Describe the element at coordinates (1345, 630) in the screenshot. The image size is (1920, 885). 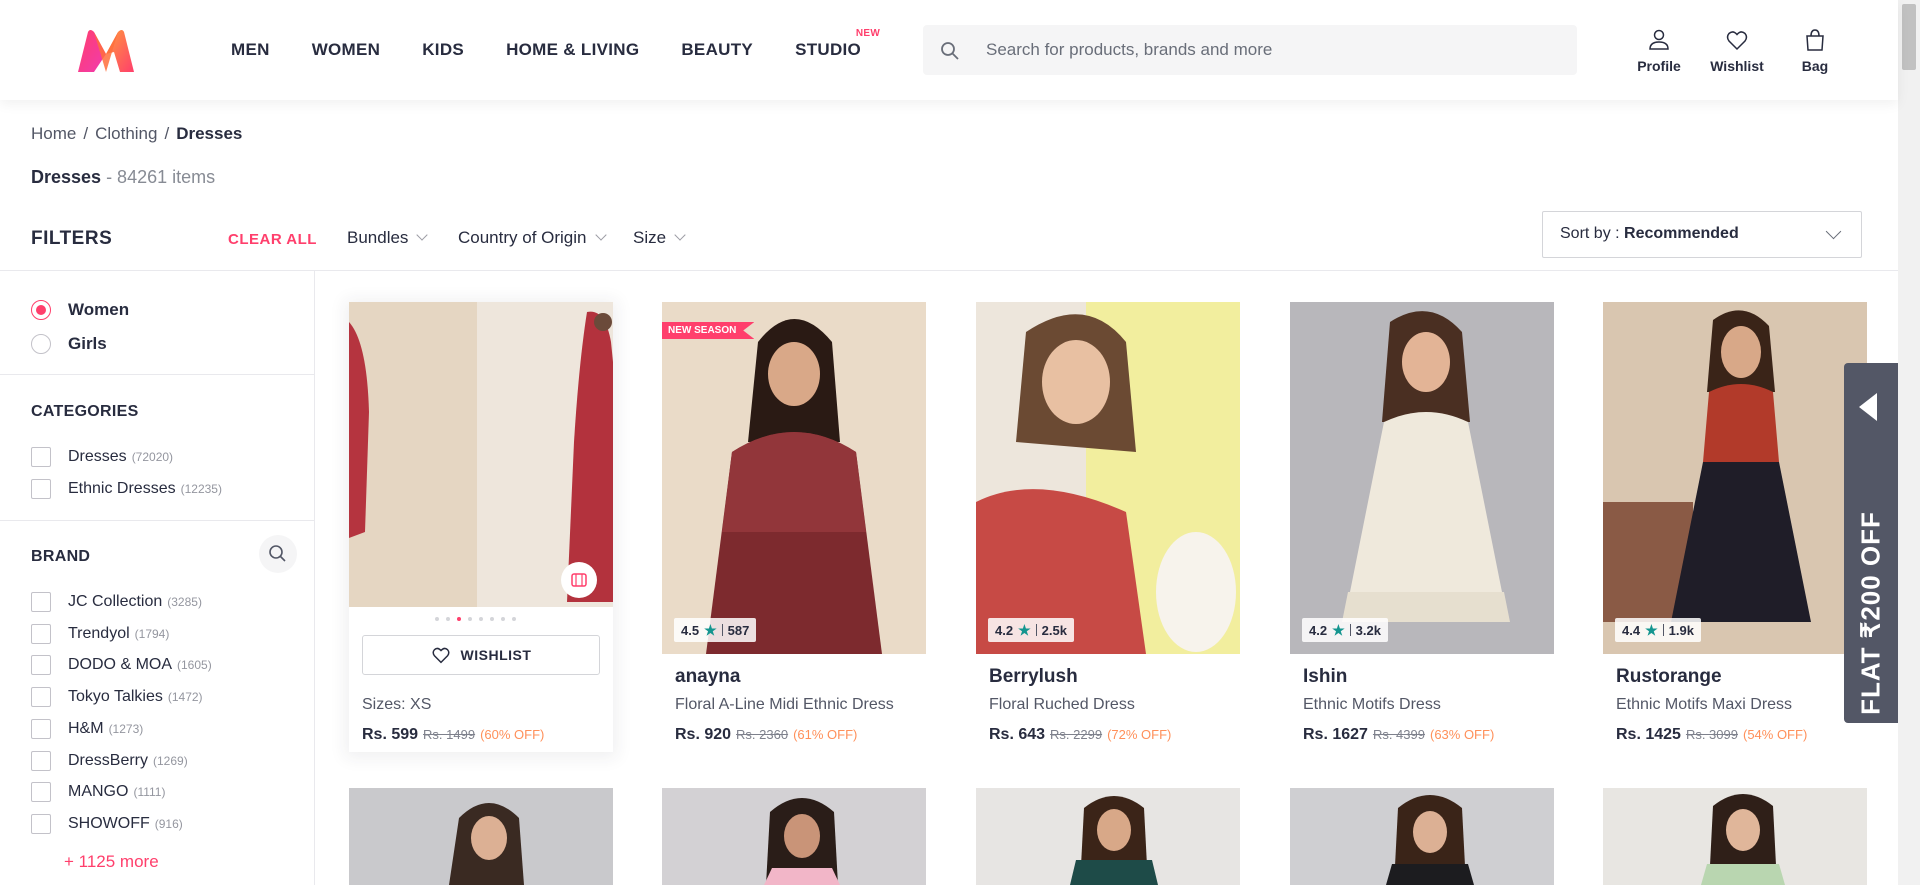
I see `rating-badge: 4.2 ★ 3.2k` at that location.